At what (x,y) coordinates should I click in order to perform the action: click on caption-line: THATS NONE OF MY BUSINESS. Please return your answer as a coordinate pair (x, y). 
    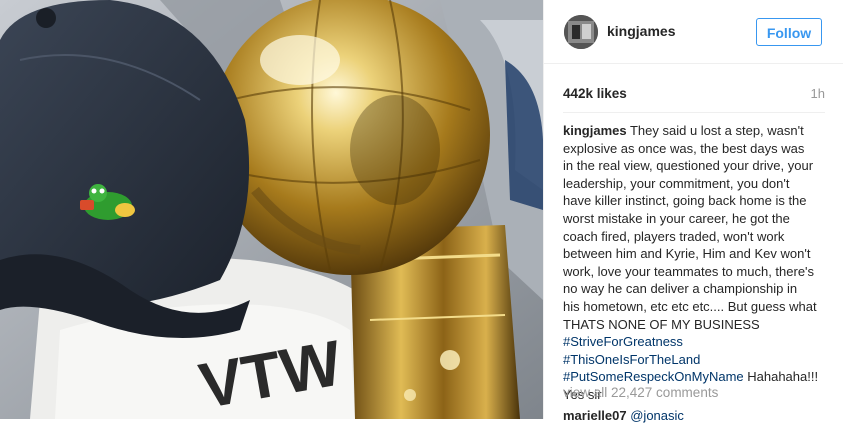
    Looking at the image, I should click on (661, 324).